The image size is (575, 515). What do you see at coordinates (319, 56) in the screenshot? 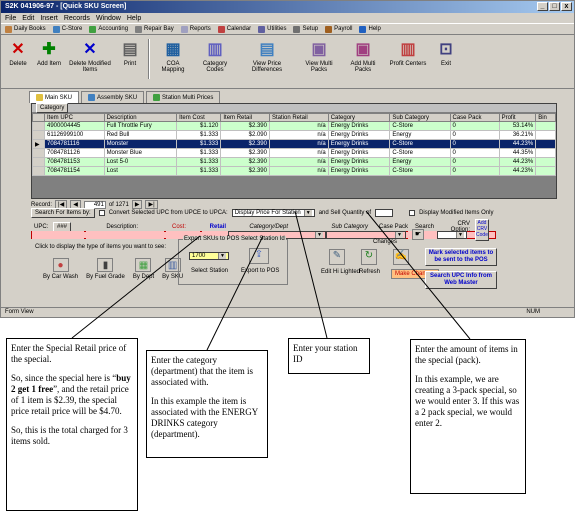
I see `view-multi-packs-button: ▣ View Multi Packs` at bounding box center [319, 56].